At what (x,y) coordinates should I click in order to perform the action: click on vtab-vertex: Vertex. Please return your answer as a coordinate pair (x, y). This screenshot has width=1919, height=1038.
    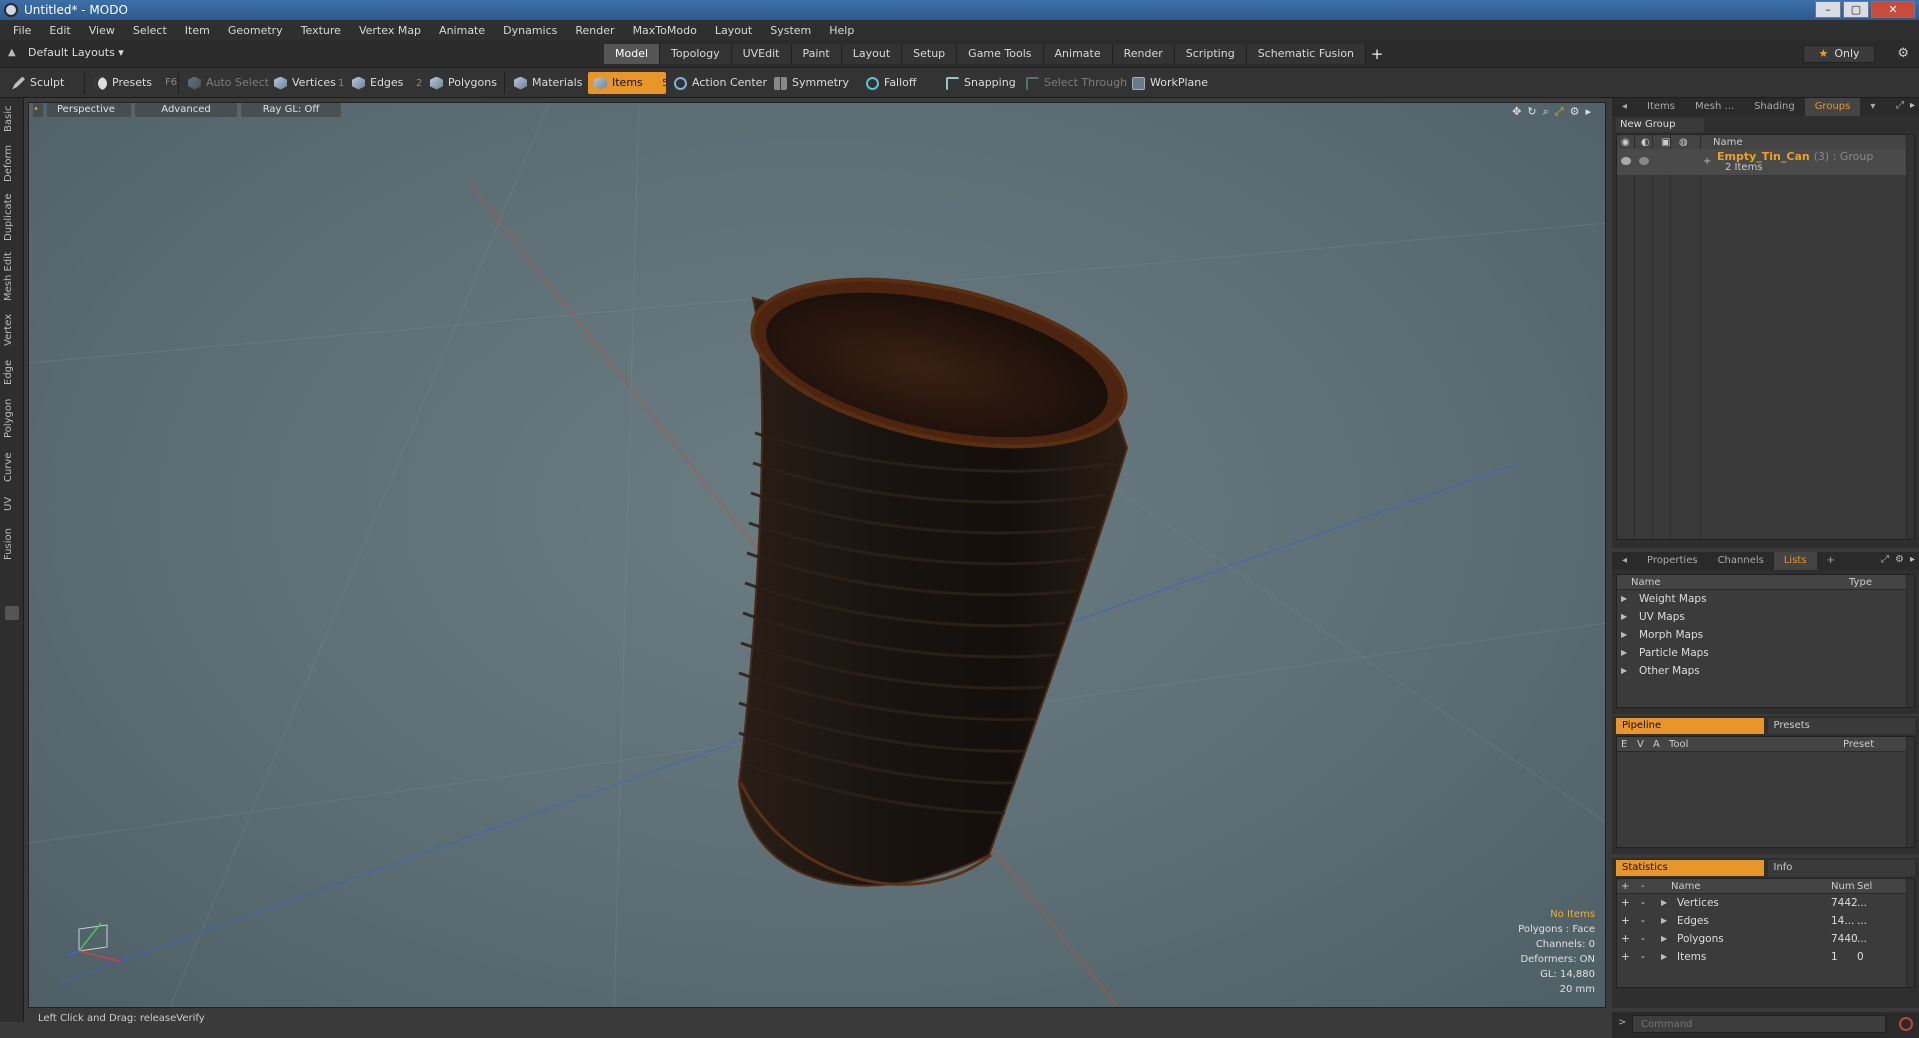
    Looking at the image, I should click on (12, 330).